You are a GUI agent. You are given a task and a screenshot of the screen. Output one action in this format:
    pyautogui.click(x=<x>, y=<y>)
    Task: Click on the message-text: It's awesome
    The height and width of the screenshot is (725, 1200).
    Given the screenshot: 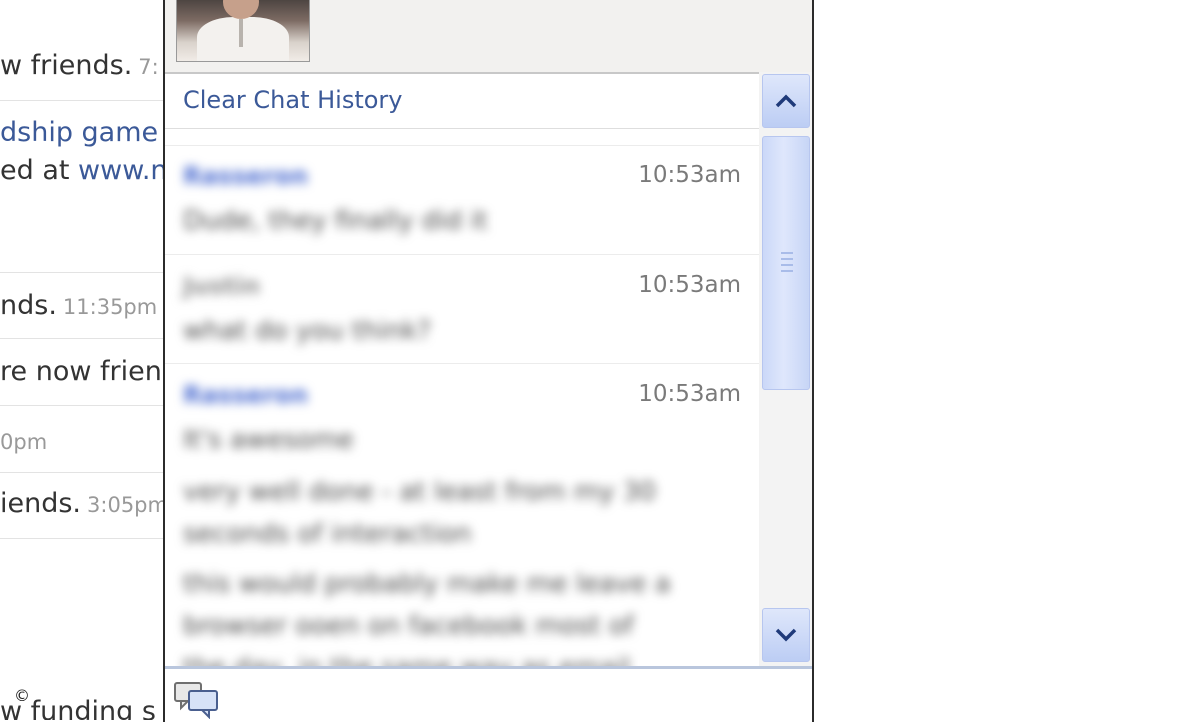 What is the action you would take?
    pyautogui.click(x=268, y=440)
    